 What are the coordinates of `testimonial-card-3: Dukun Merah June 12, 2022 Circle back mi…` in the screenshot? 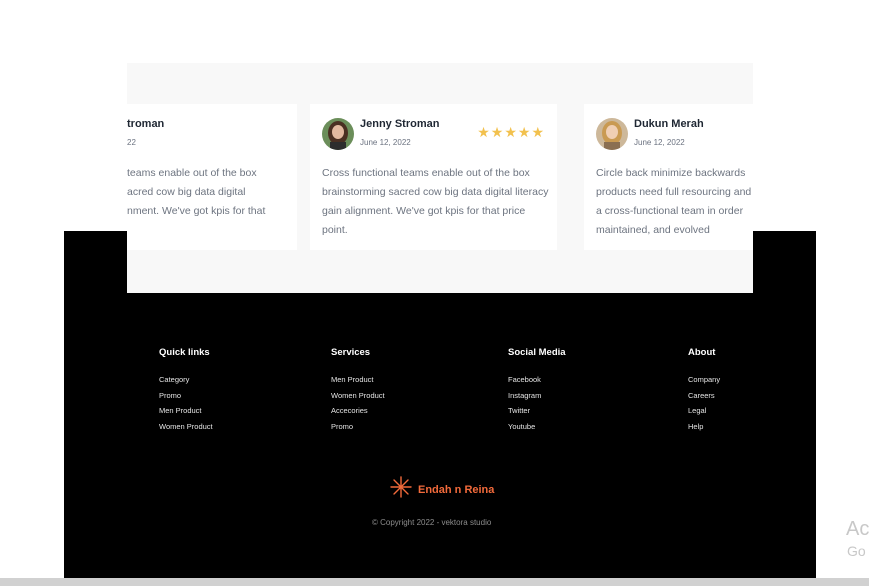 It's located at (668, 177).